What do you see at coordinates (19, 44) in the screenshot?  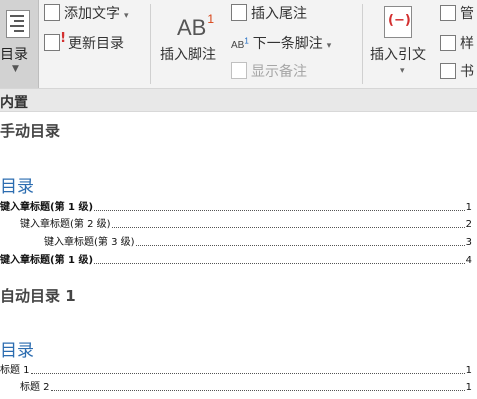 I see `table-of-contents-button: 目录 ▼` at bounding box center [19, 44].